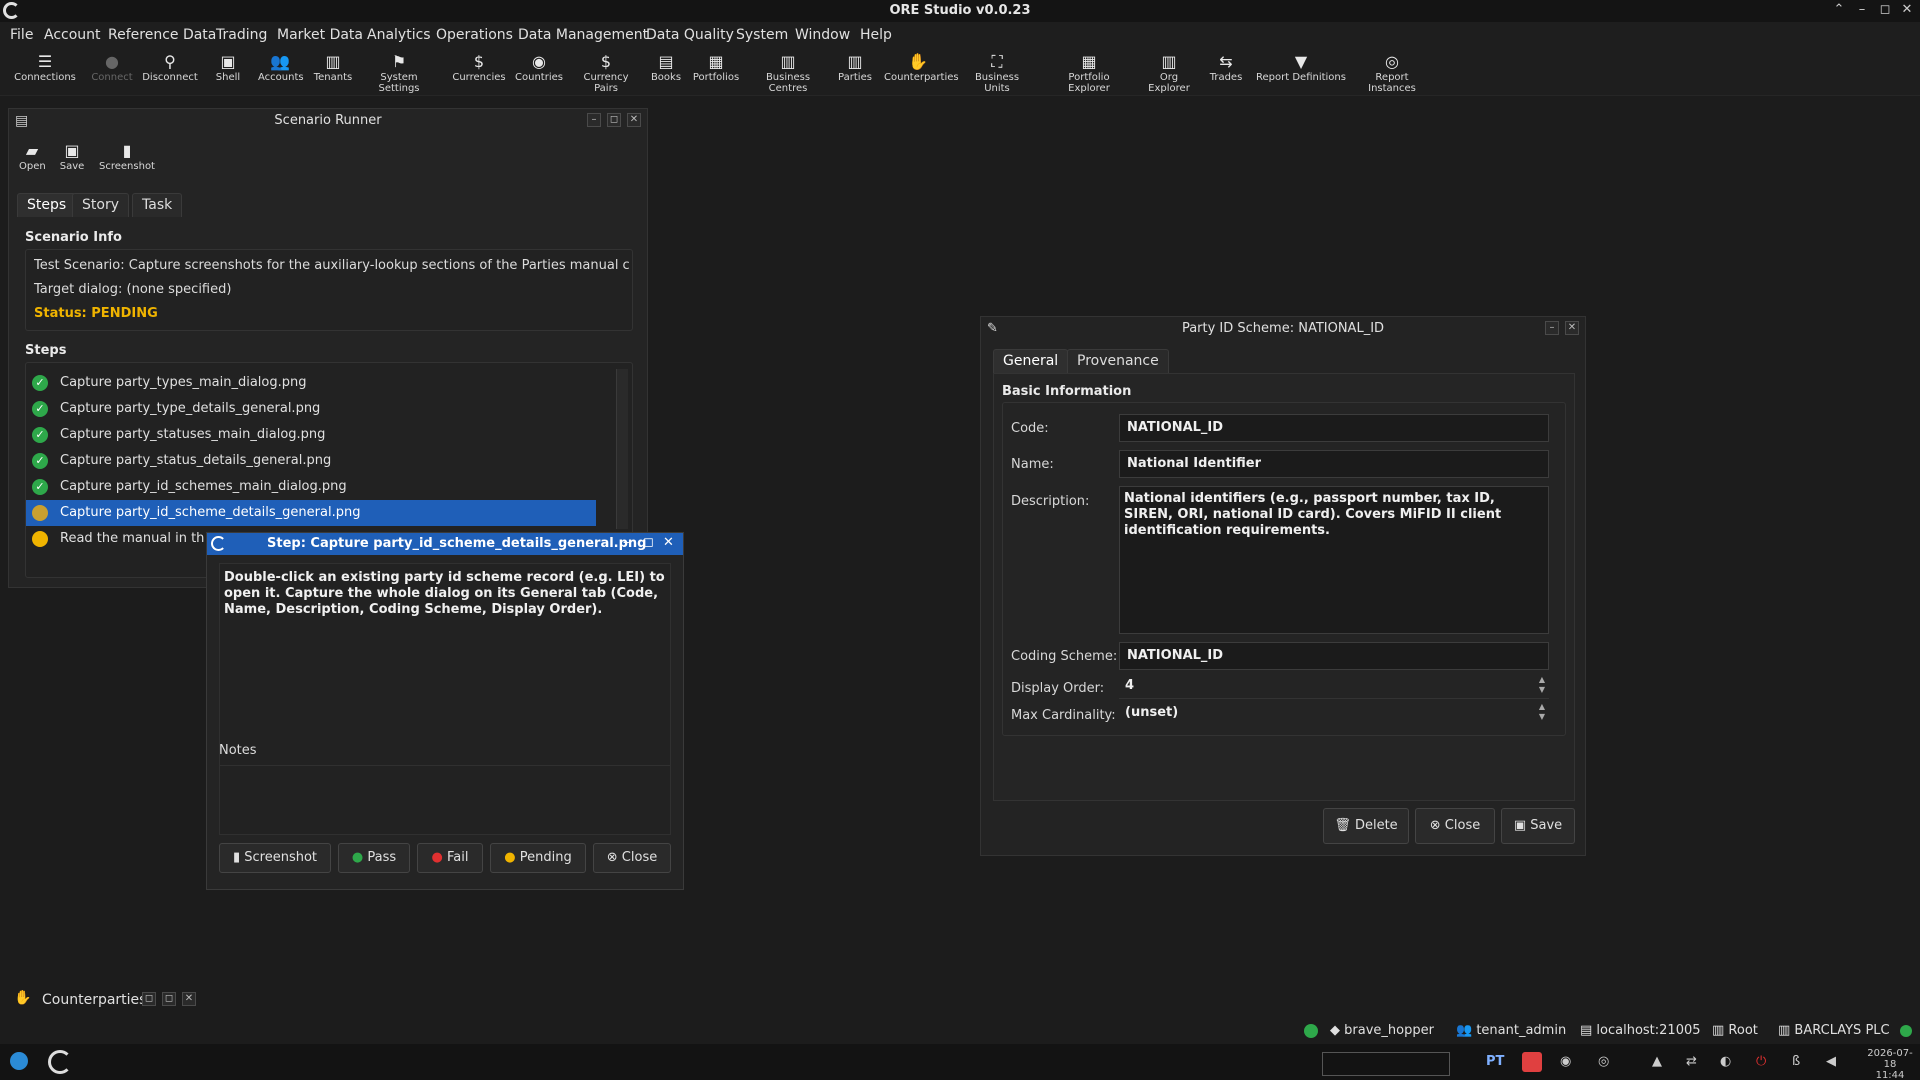 The width and height of the screenshot is (1920, 1080). I want to click on panel-close-button: ✕, so click(634, 120).